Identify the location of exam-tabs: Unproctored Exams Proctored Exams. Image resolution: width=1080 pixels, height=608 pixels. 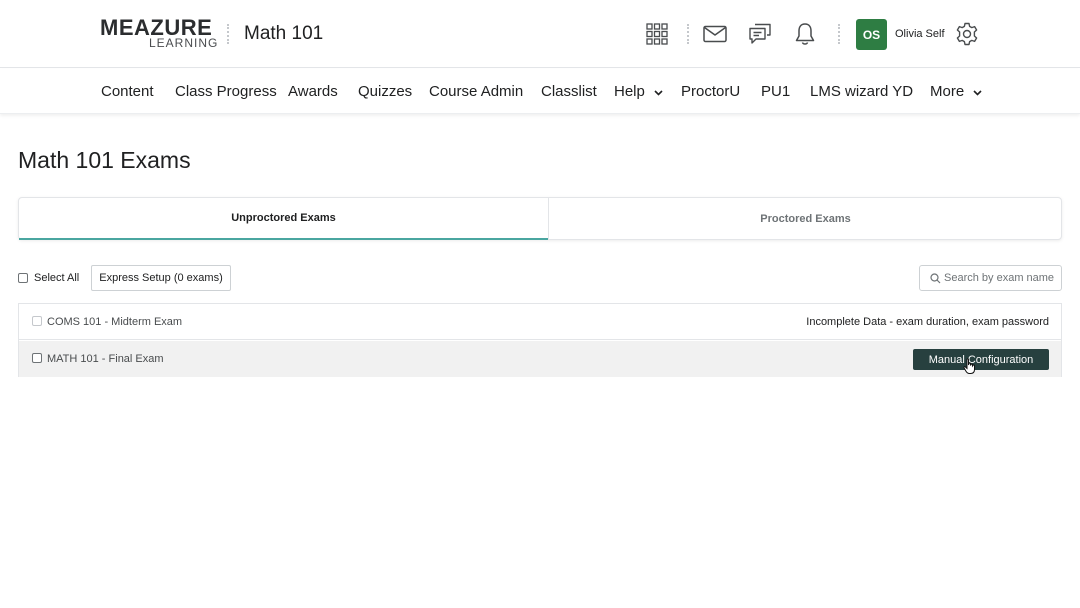
(540, 218).